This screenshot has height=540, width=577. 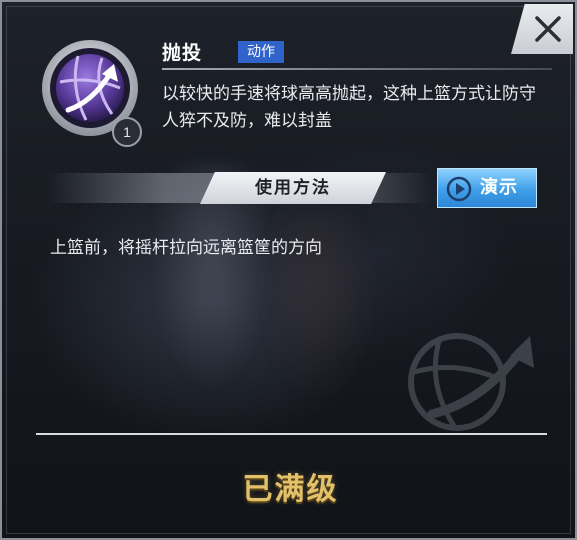 I want to click on skill-type-tag: 动作, so click(x=261, y=52).